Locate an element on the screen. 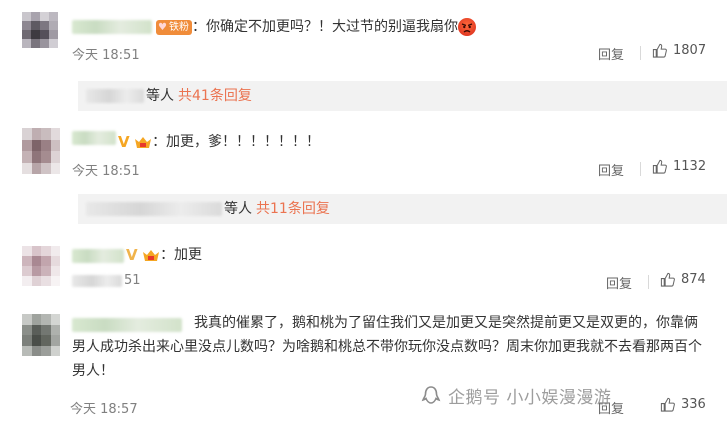 This screenshot has height=422, width=727. like-button: 1807 is located at coordinates (679, 50).